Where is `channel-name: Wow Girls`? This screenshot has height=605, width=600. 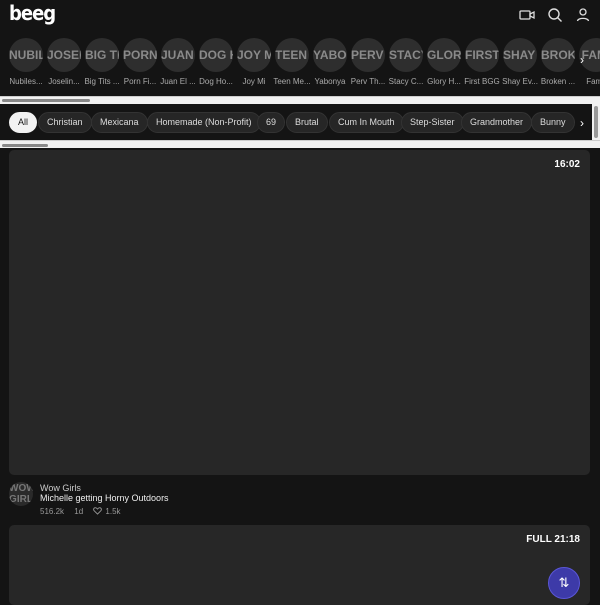 channel-name: Wow Girls is located at coordinates (60, 488).